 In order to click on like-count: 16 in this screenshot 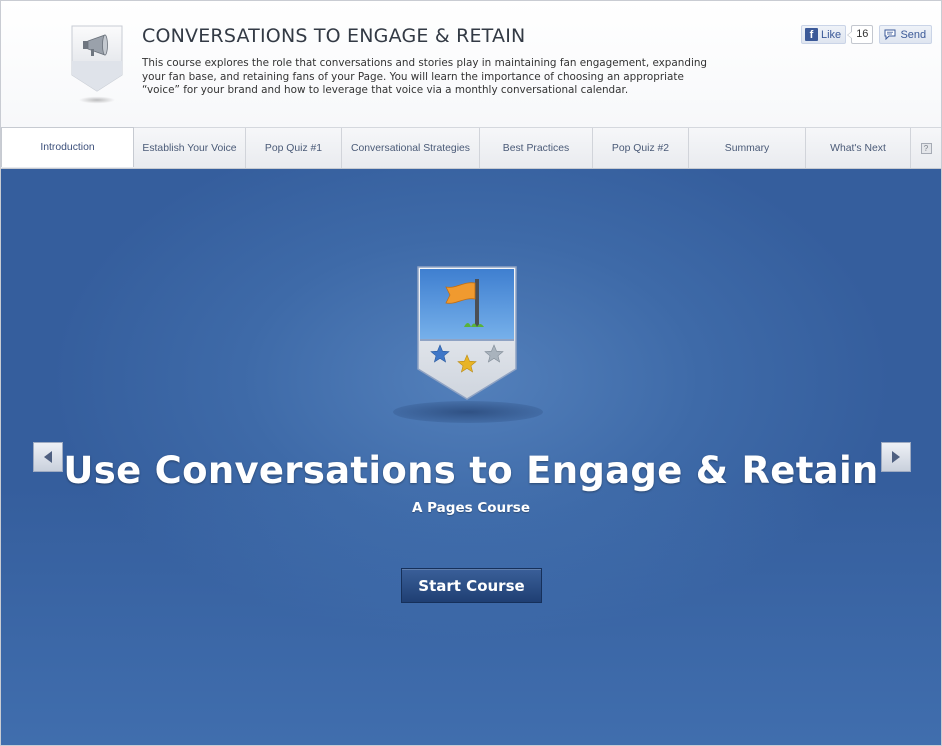, I will do `click(860, 34)`.